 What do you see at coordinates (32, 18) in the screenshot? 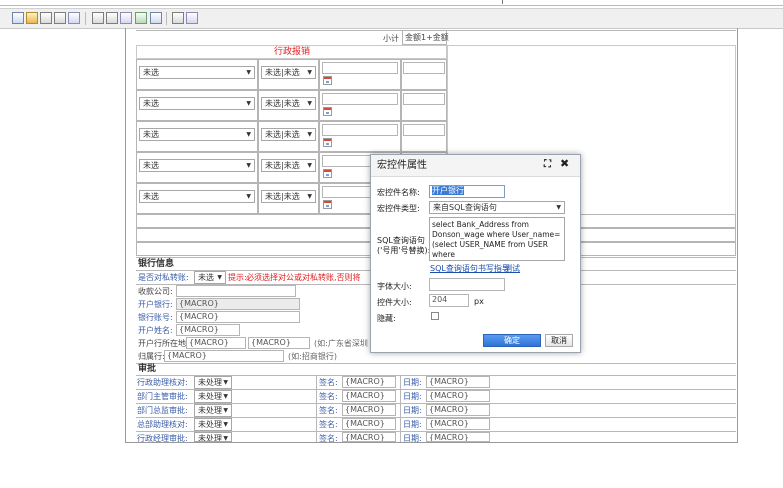
I see `open-icon` at bounding box center [32, 18].